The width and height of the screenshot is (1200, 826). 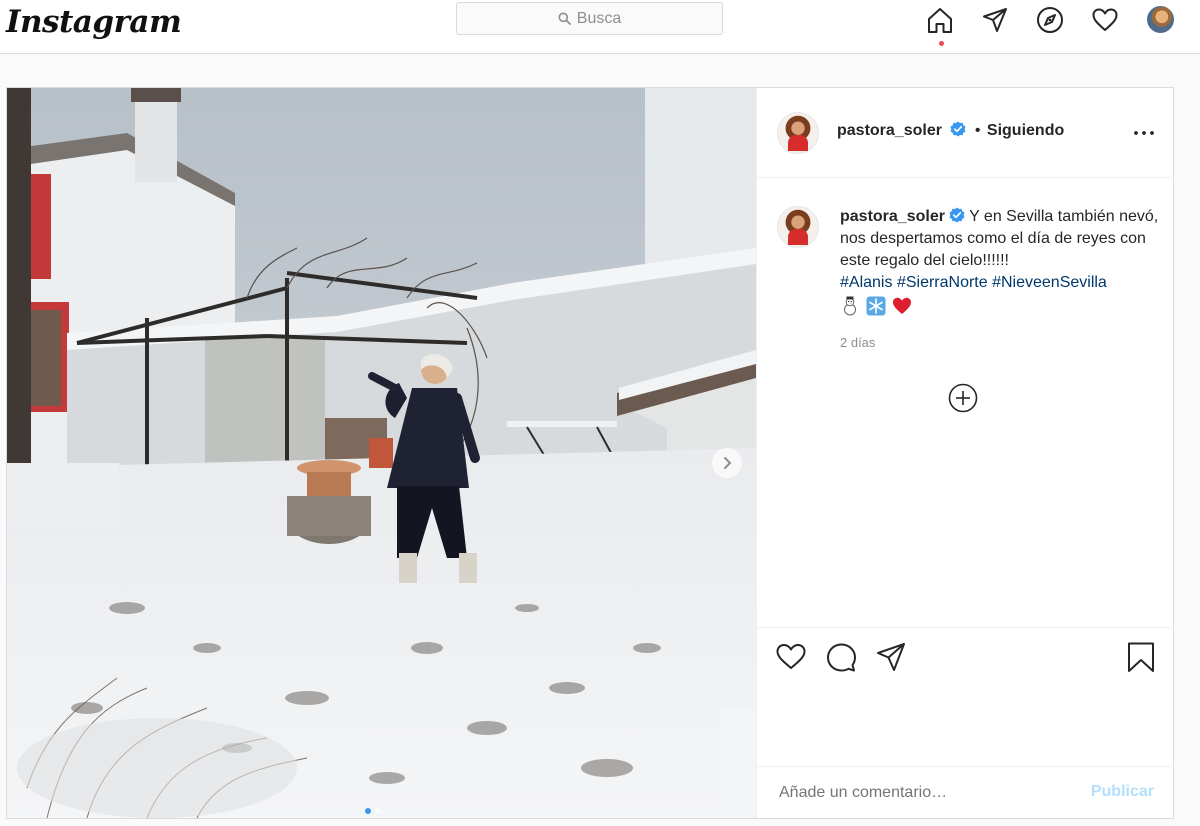 I want to click on instagram-logo: Instagram, so click(x=94, y=22).